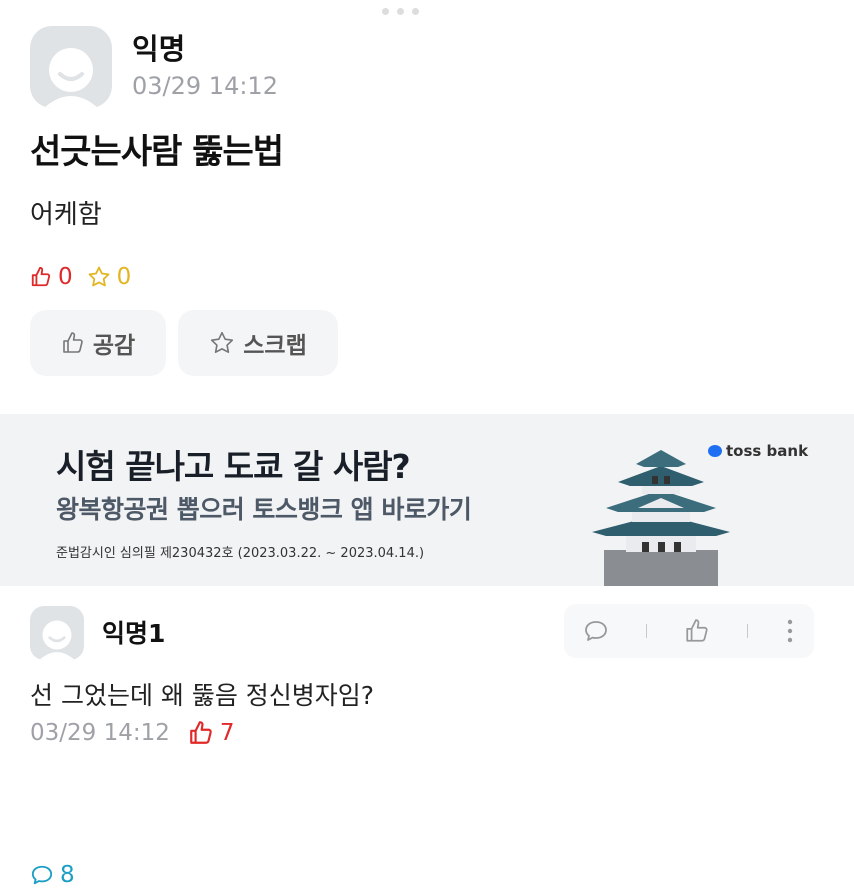  I want to click on toss-bank-brand: toss bank, so click(767, 451).